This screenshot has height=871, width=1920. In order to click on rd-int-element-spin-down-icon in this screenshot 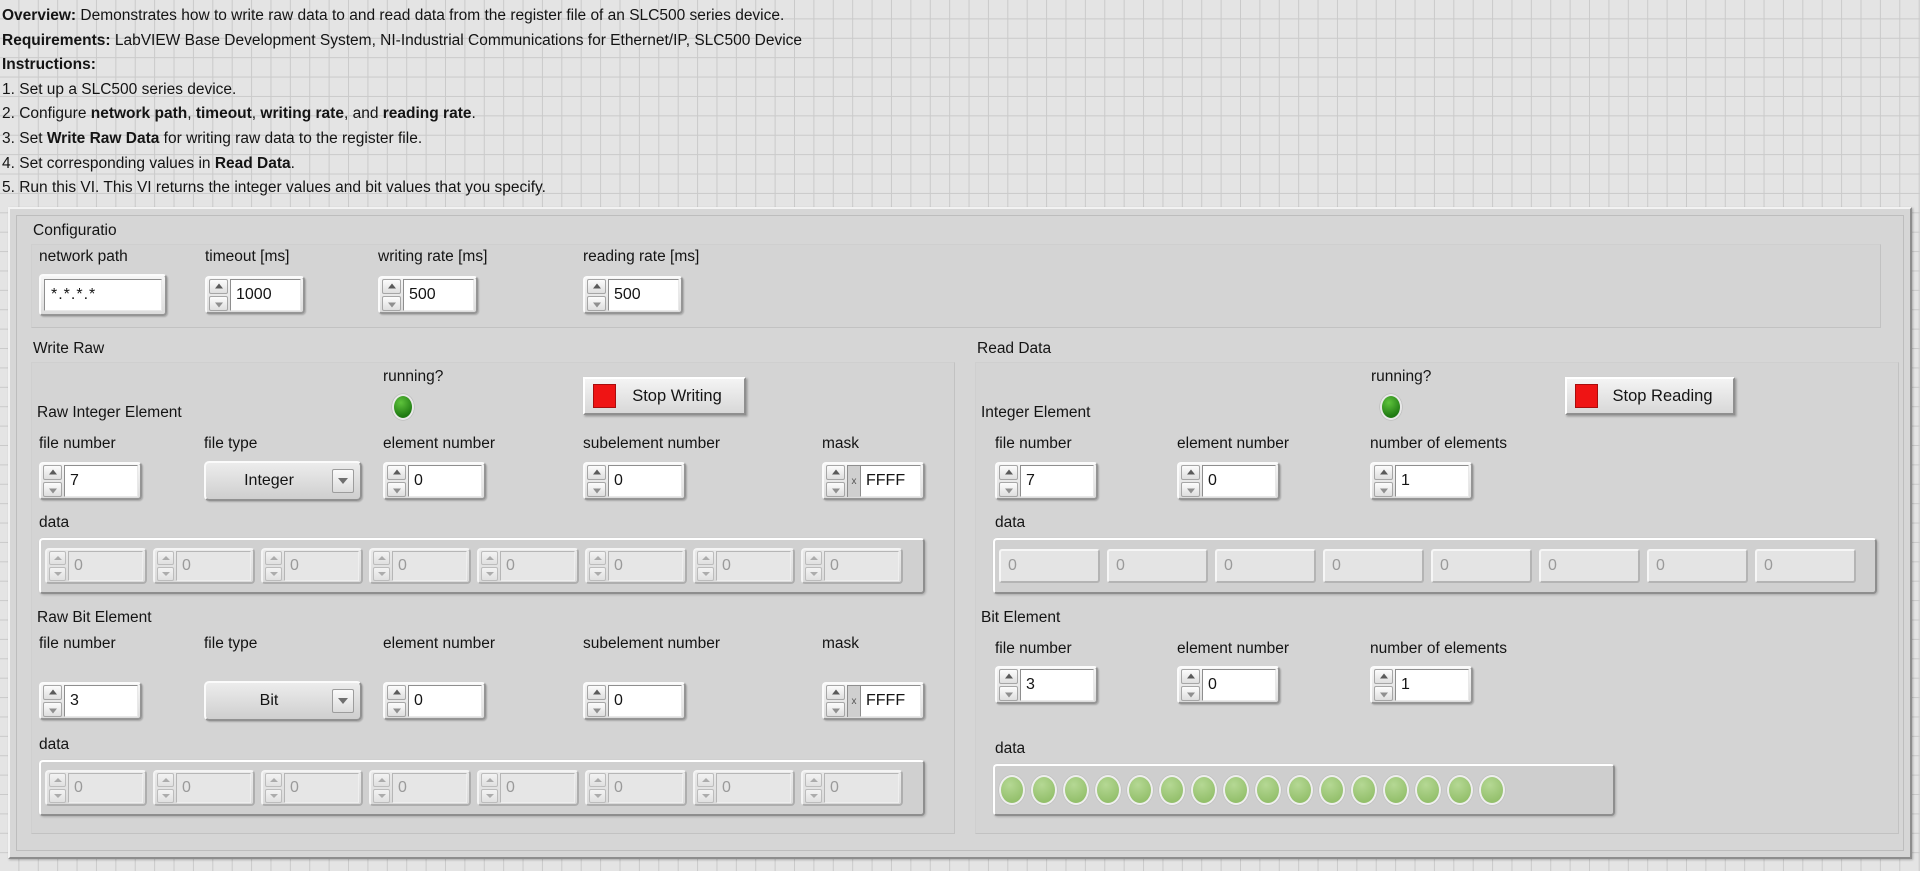, I will do `click(1190, 489)`.